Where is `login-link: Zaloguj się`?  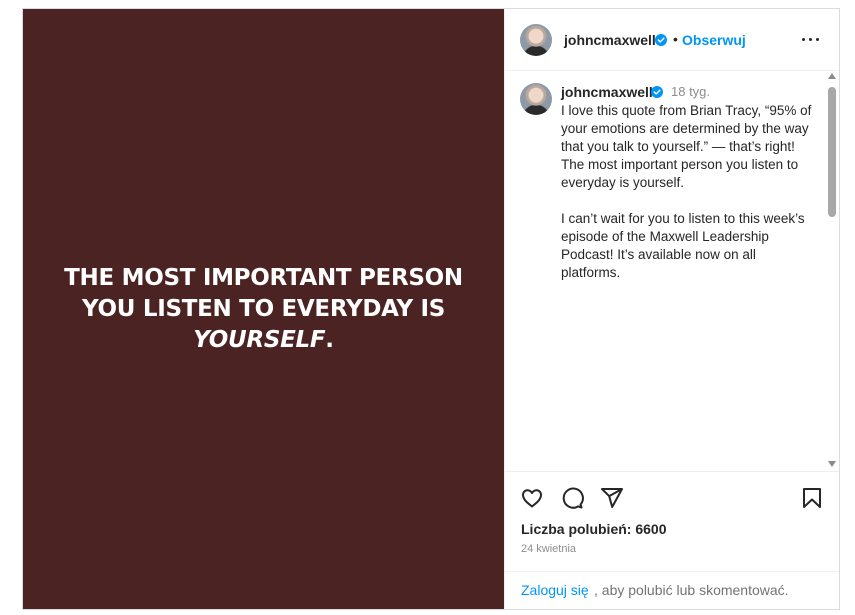 login-link: Zaloguj się is located at coordinates (555, 590).